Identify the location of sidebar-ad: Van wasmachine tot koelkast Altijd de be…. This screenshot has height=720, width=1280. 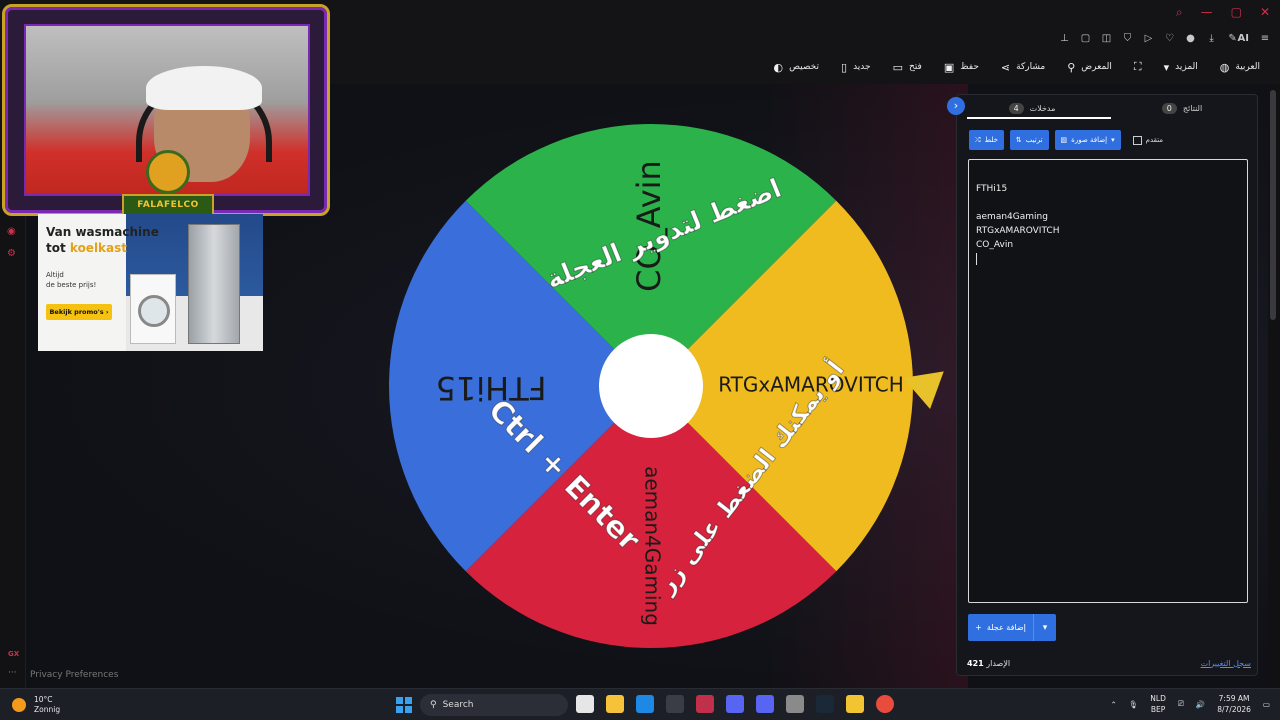
(150, 282).